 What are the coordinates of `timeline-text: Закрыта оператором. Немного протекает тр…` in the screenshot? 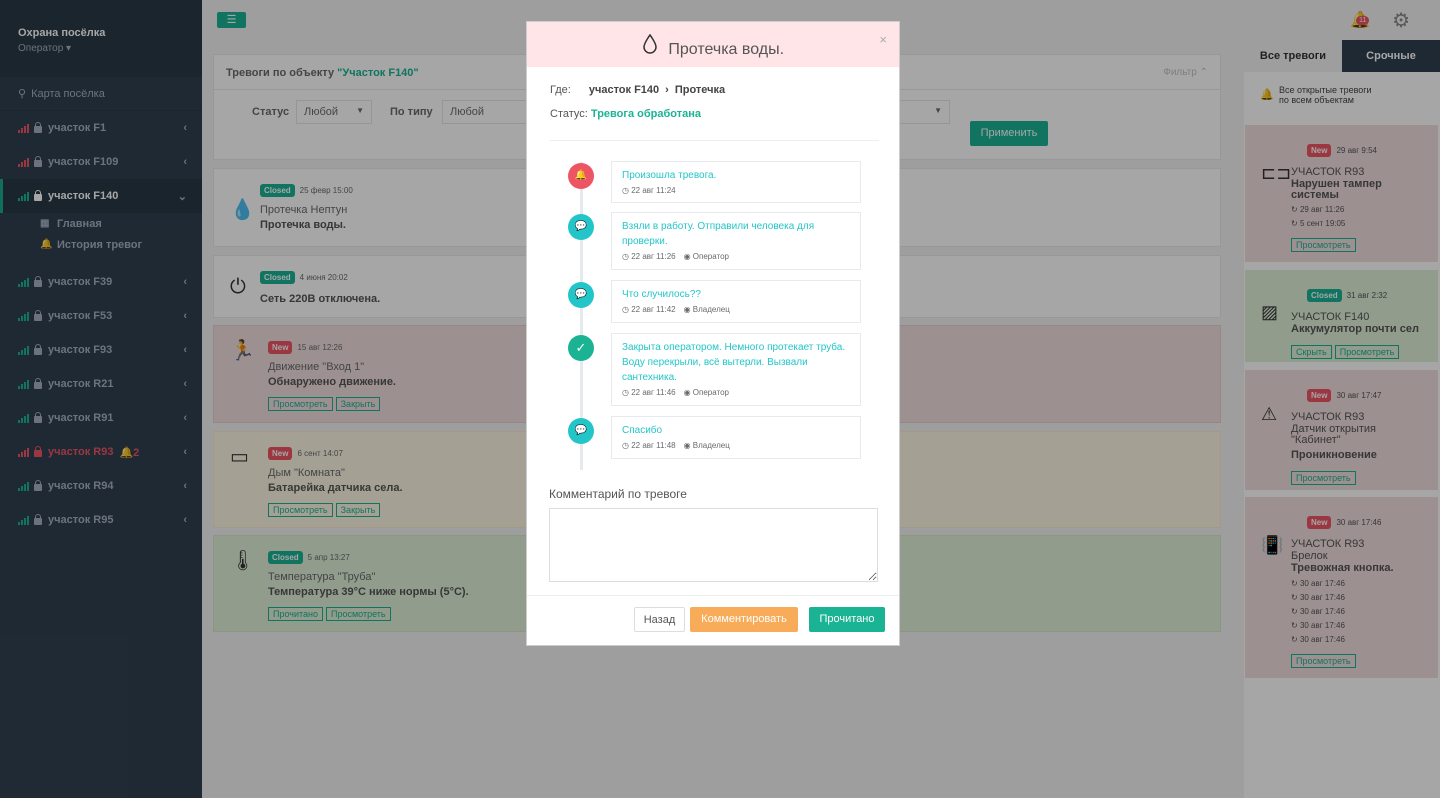 It's located at (734, 362).